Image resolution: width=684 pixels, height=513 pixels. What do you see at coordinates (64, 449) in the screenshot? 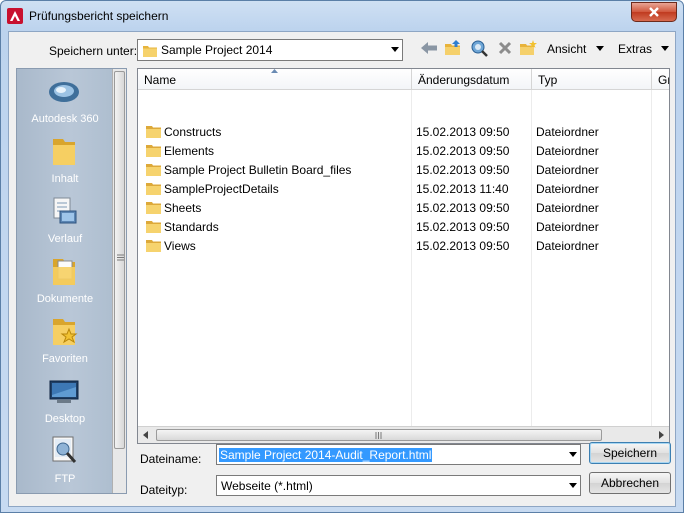
I see `ftp-icon` at bounding box center [64, 449].